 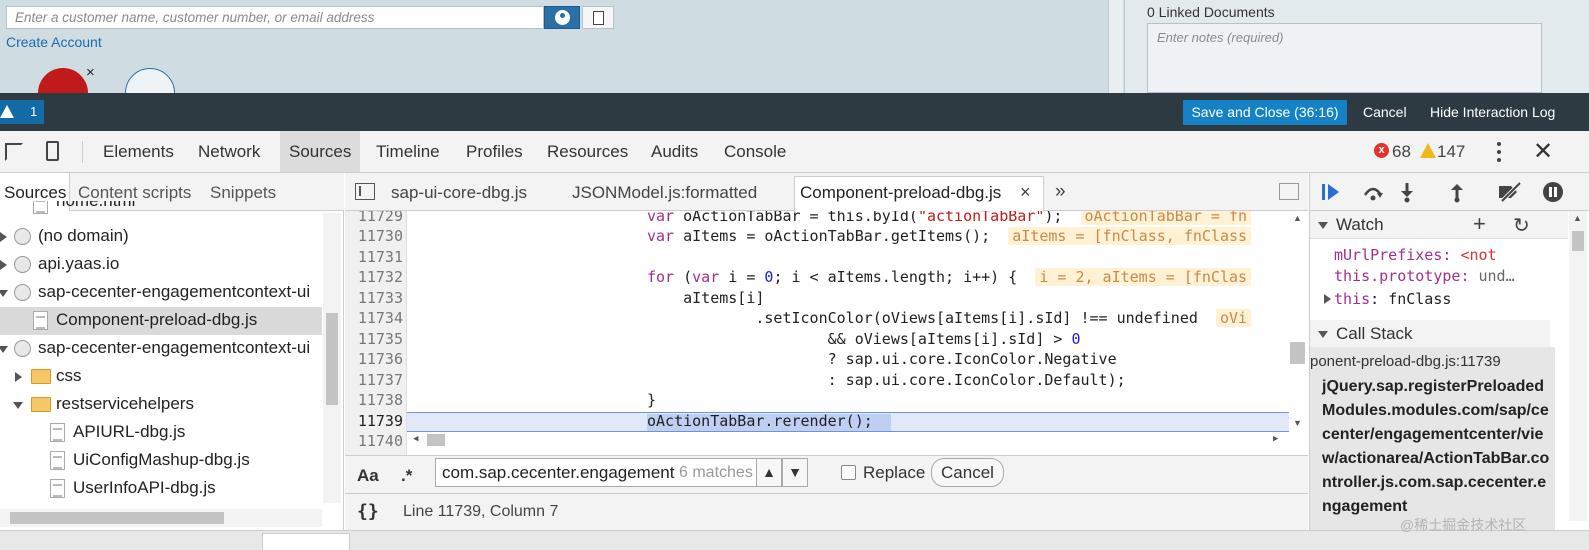 What do you see at coordinates (22, 112) in the screenshot?
I see `warning-badge: 1` at bounding box center [22, 112].